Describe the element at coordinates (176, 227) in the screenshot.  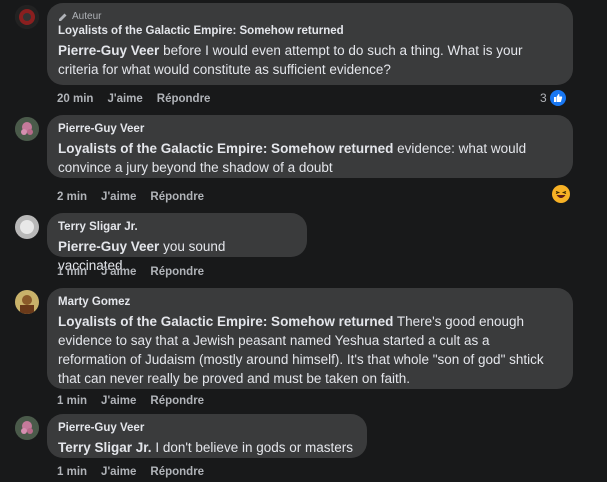
I see `comment-author: Terry Sligar Jr.` at that location.